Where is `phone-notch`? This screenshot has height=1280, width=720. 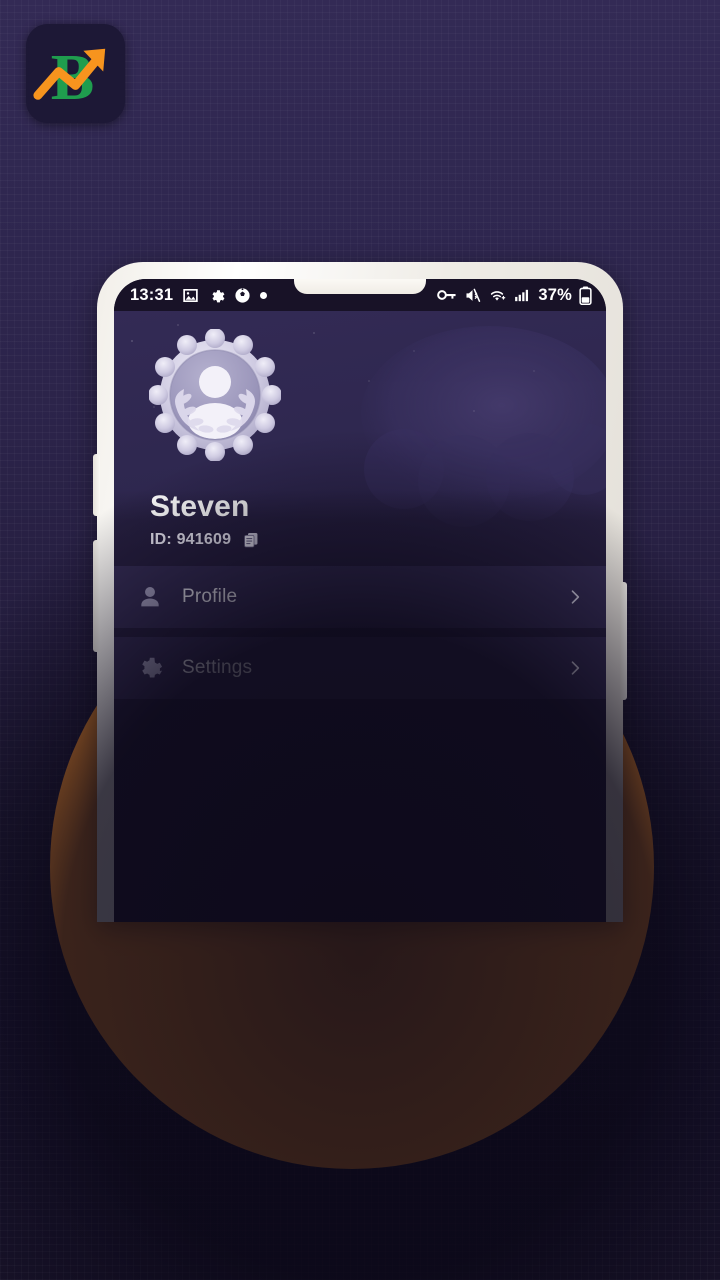 phone-notch is located at coordinates (360, 286).